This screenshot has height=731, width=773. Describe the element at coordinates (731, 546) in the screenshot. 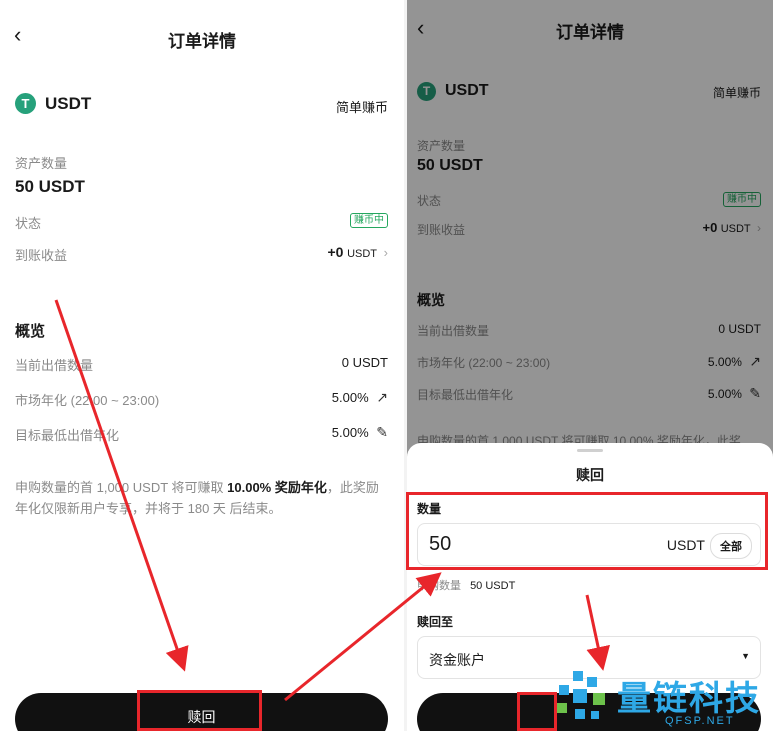

I see `all-button: 全部` at that location.